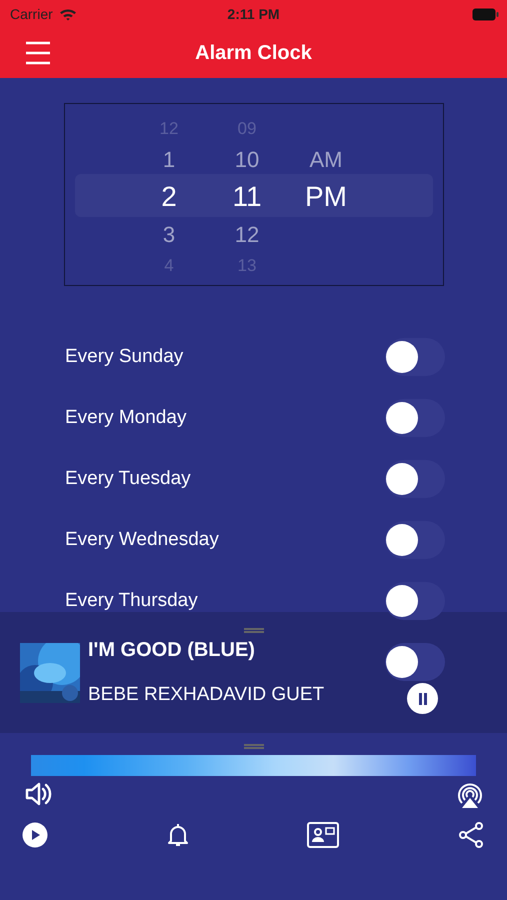  What do you see at coordinates (31, 14) in the screenshot?
I see `carrier-label: Carrier` at bounding box center [31, 14].